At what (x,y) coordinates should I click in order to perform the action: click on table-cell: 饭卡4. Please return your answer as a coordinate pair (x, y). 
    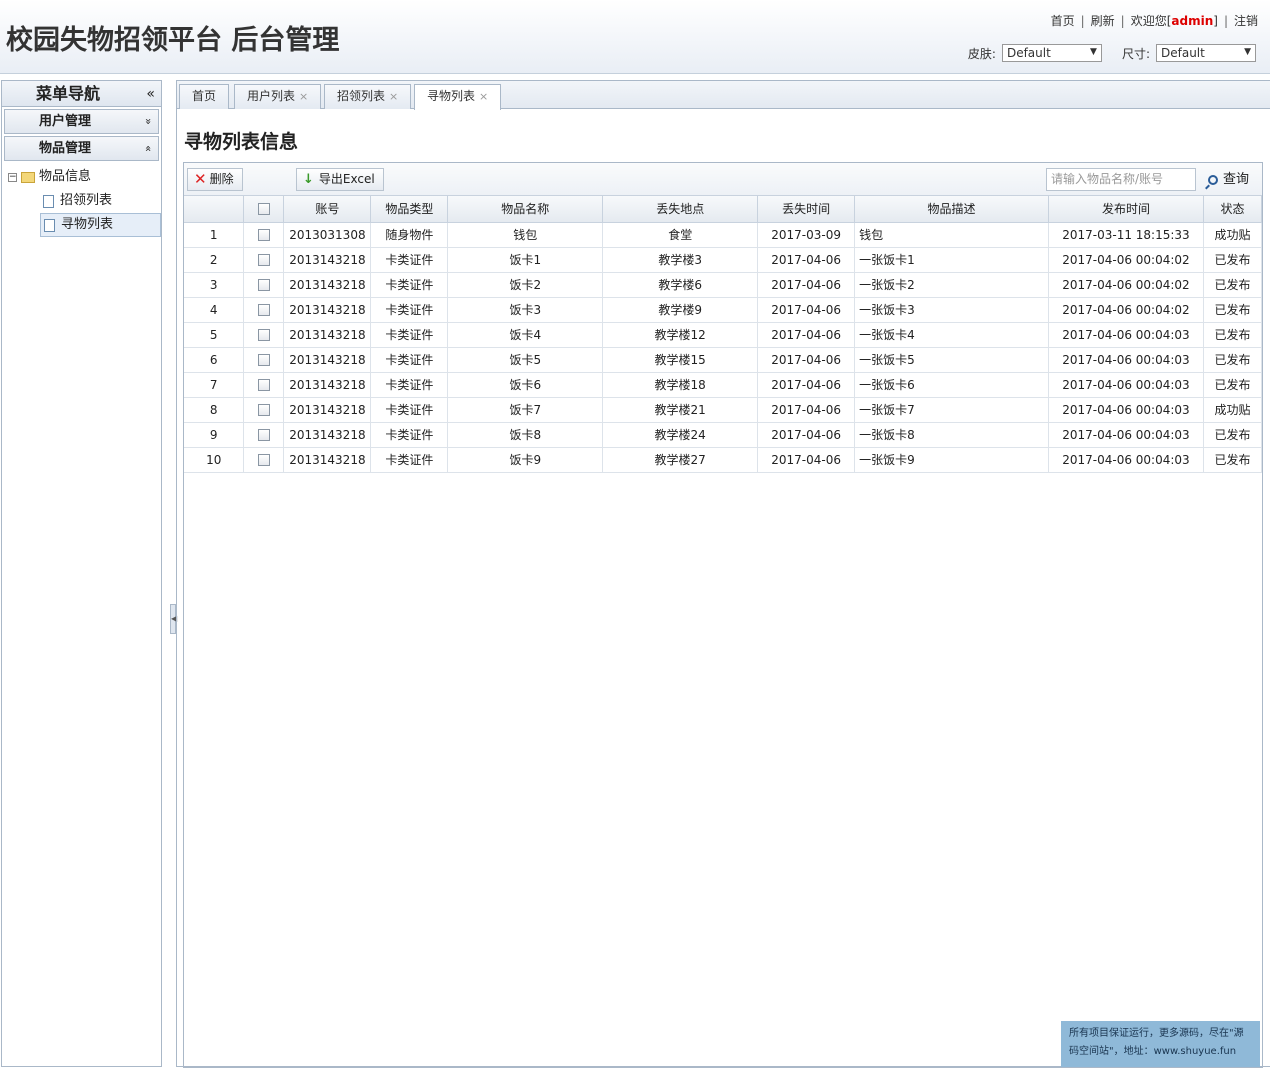
    Looking at the image, I should click on (525, 335).